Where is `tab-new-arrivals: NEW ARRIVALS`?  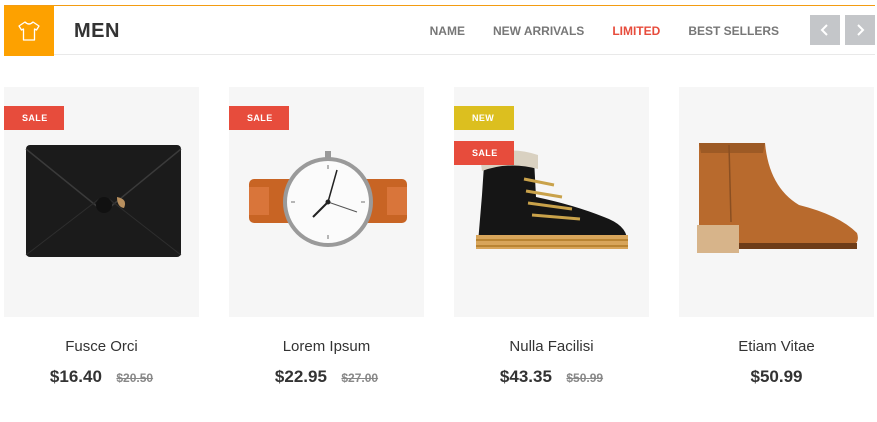 tab-new-arrivals: NEW ARRIVALS is located at coordinates (538, 31).